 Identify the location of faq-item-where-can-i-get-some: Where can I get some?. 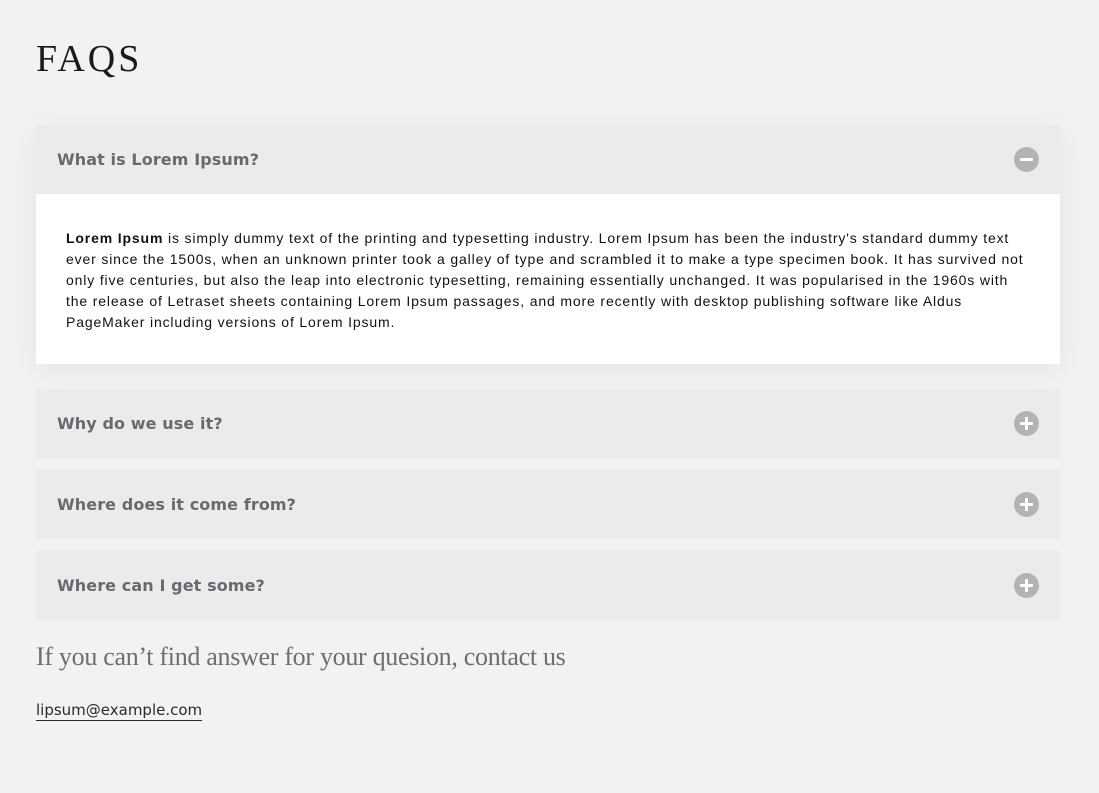
(548, 585).